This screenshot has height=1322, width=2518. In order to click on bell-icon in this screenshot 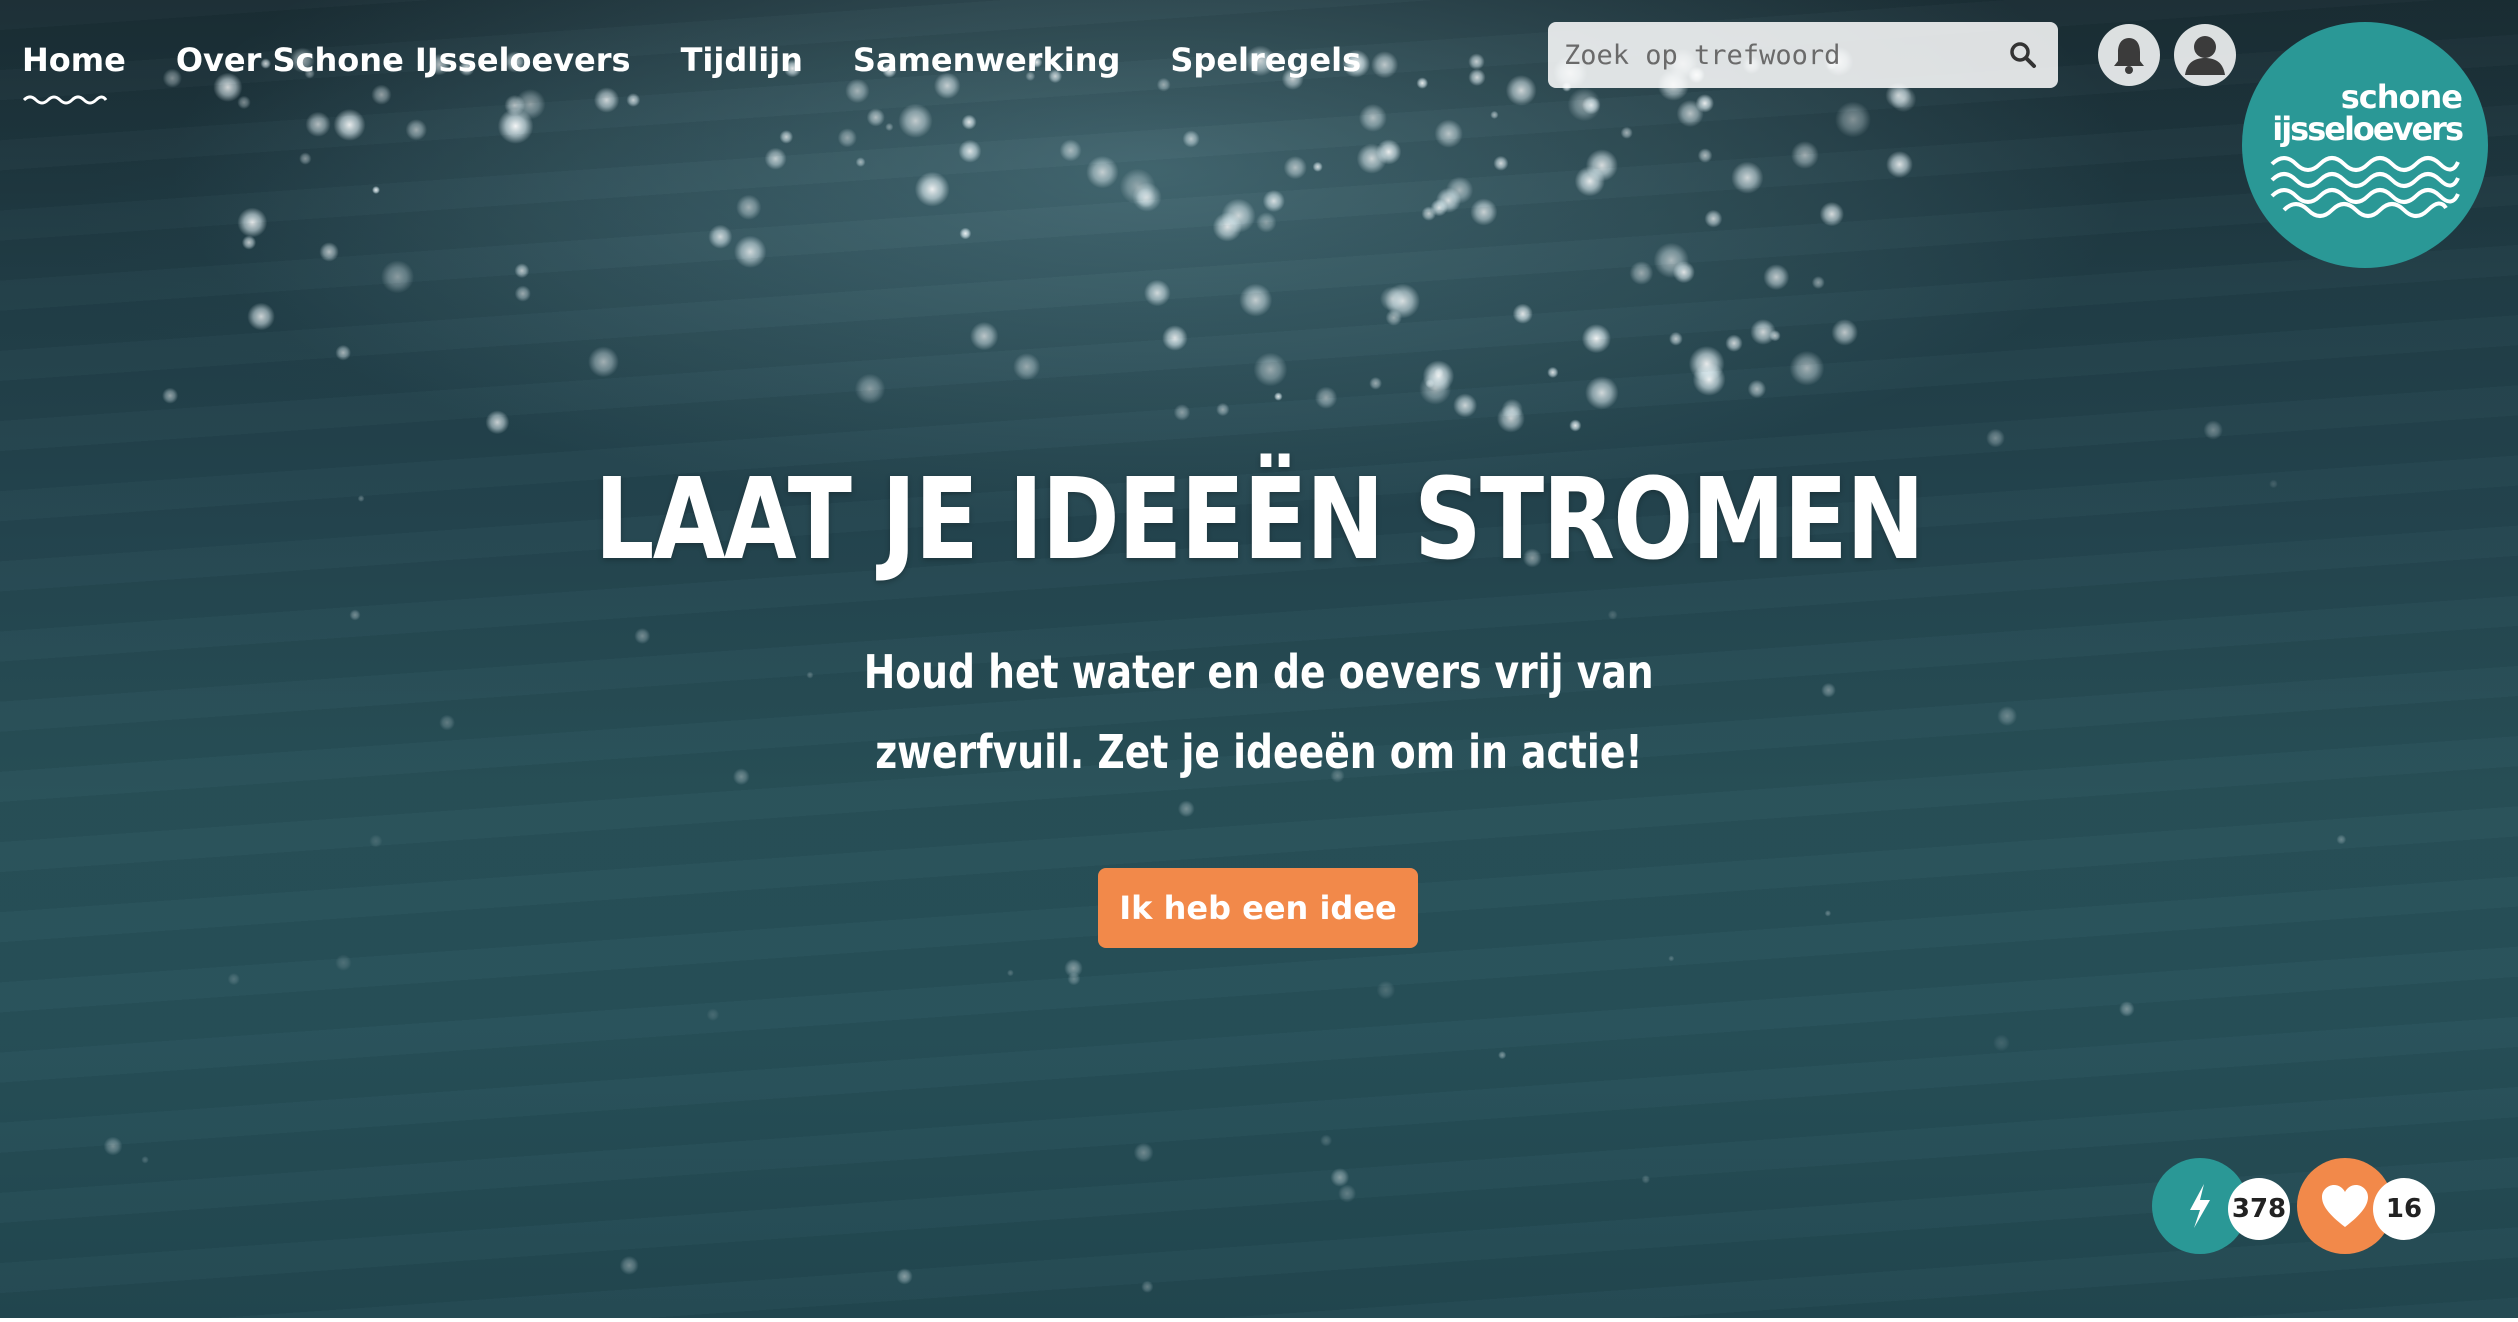, I will do `click(2129, 56)`.